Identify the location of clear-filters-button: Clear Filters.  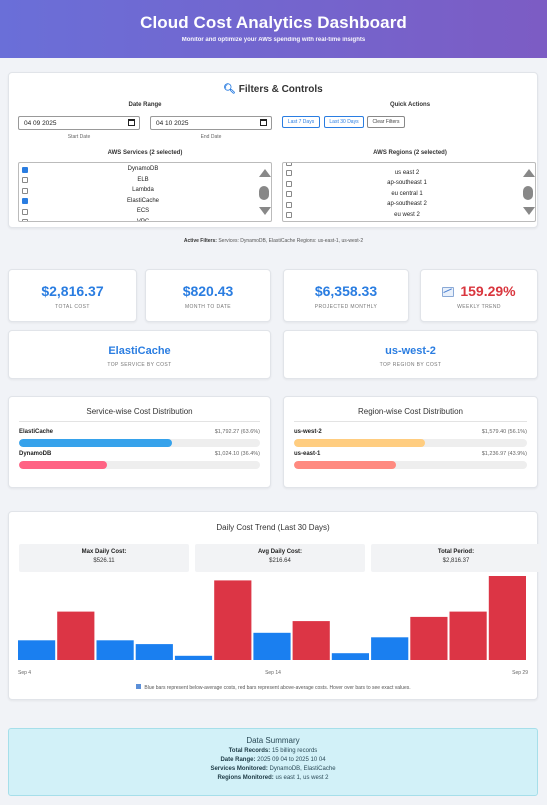
(386, 122).